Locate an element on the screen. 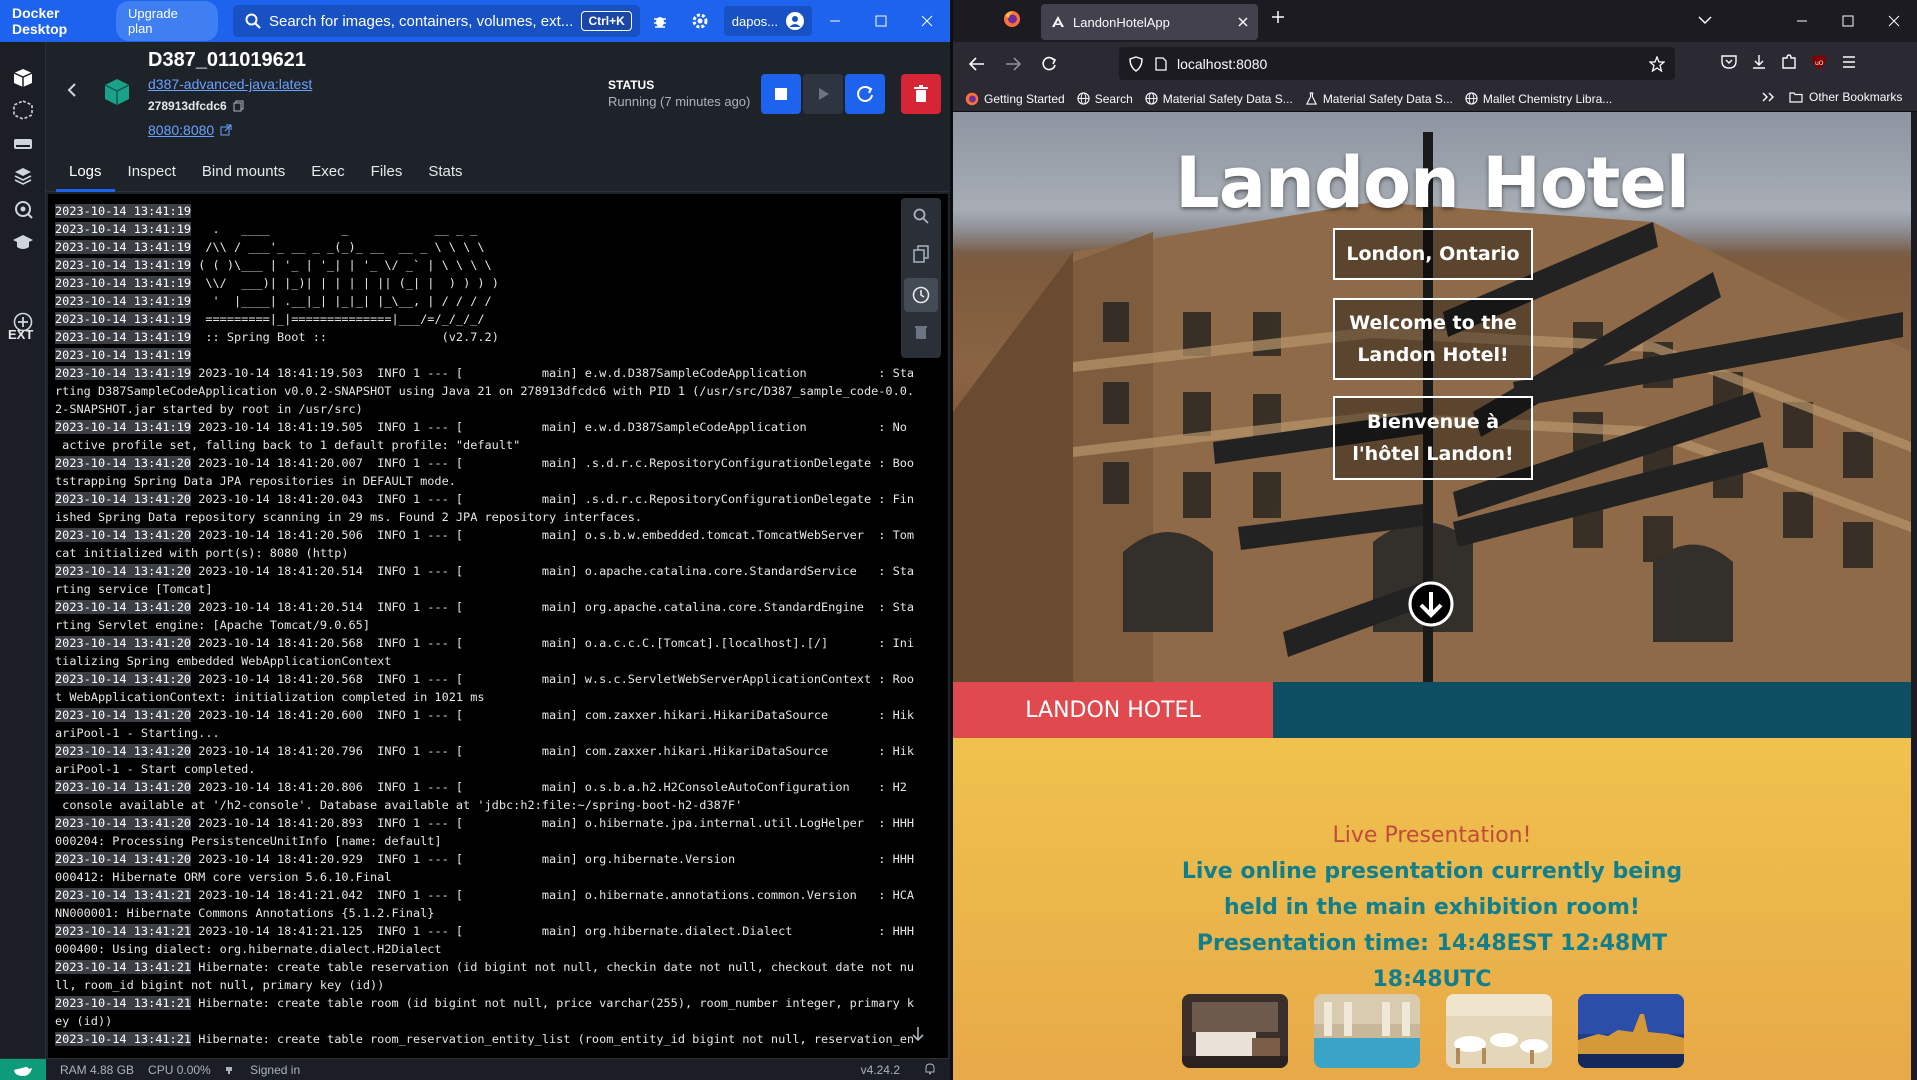 The height and width of the screenshot is (1080, 1917). pocket-icon is located at coordinates (1729, 62).